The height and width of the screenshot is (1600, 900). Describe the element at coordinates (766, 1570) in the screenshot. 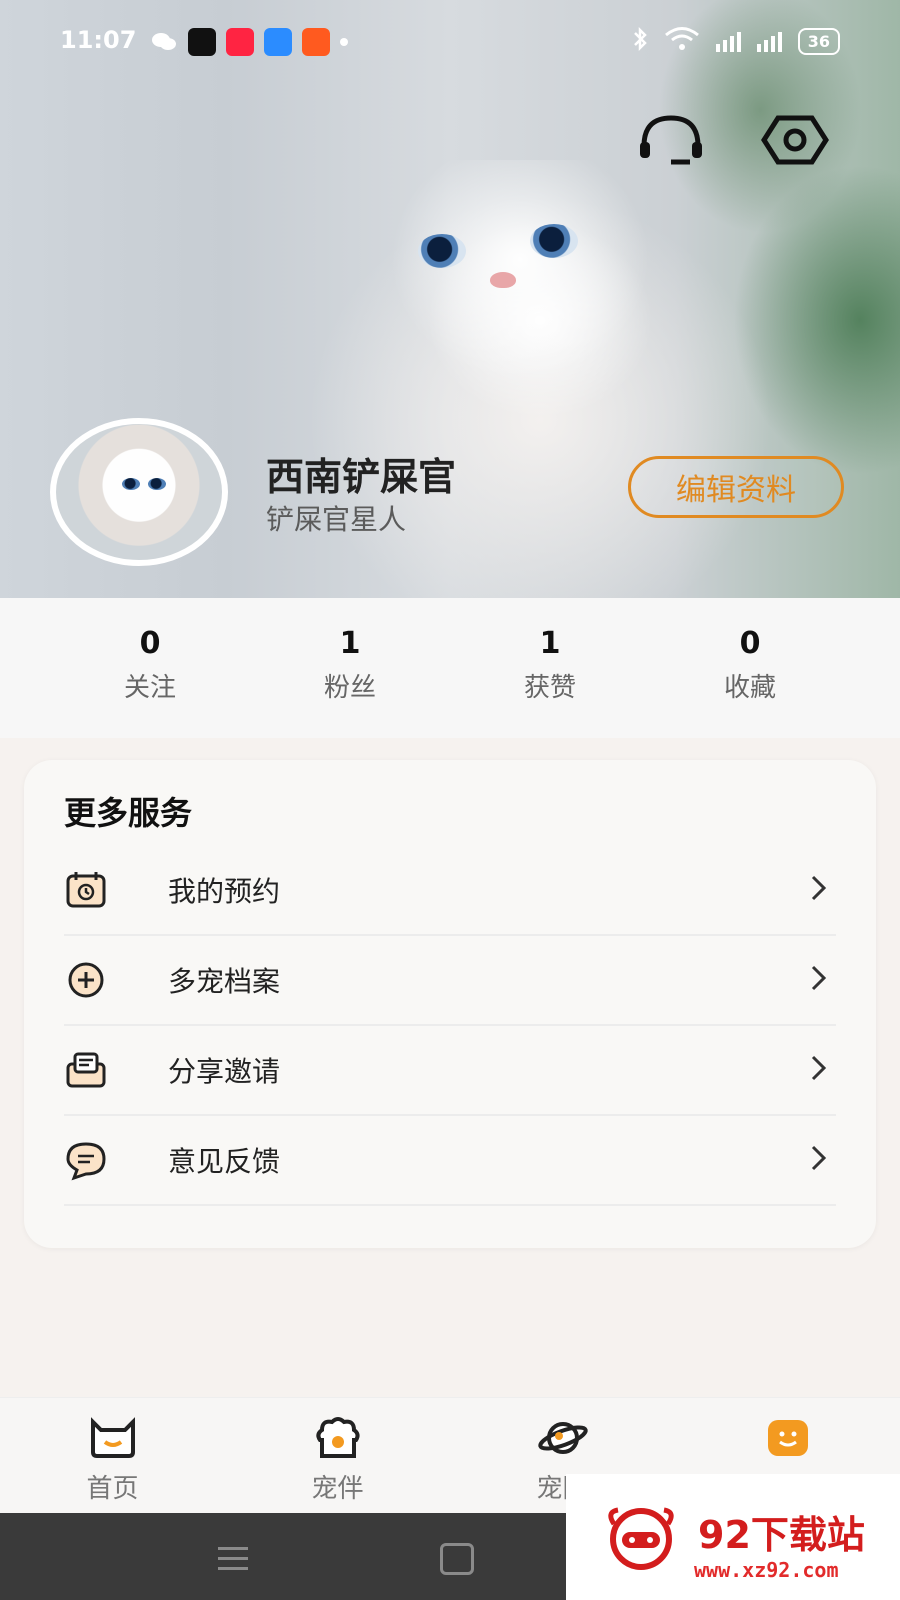

I see `watermark-url: www.xz92.com` at that location.